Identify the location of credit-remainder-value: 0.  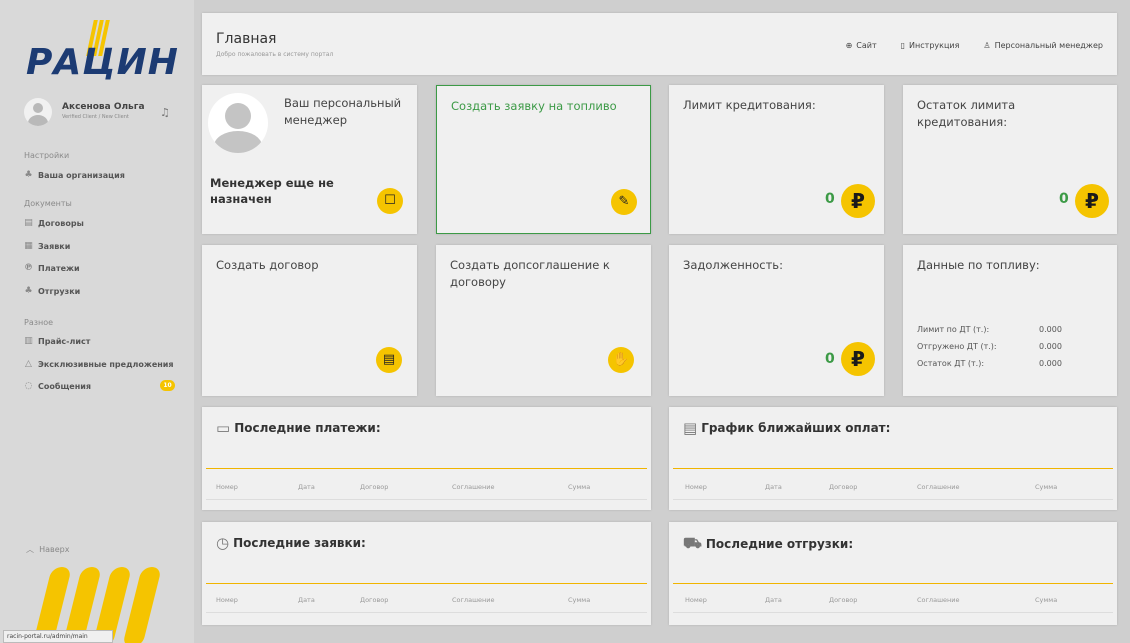
(1064, 199).